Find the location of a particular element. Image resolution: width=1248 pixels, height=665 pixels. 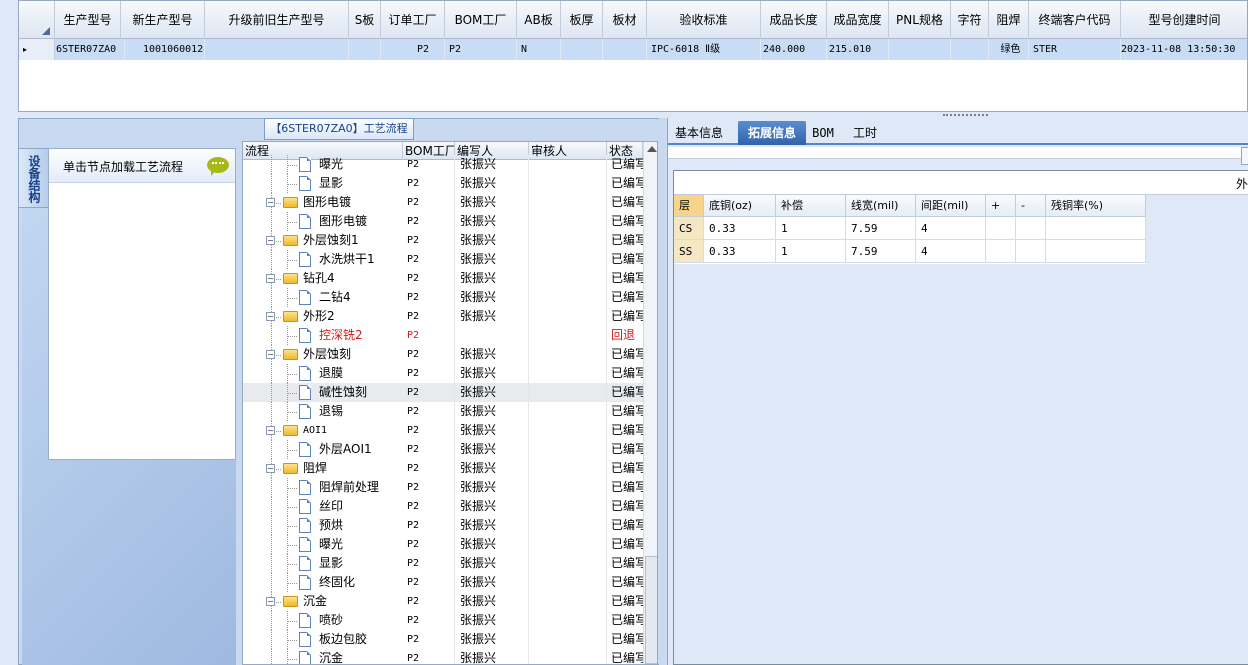

tree-row: 外层AOI1 P2张振兴 已编写 is located at coordinates (443, 449).